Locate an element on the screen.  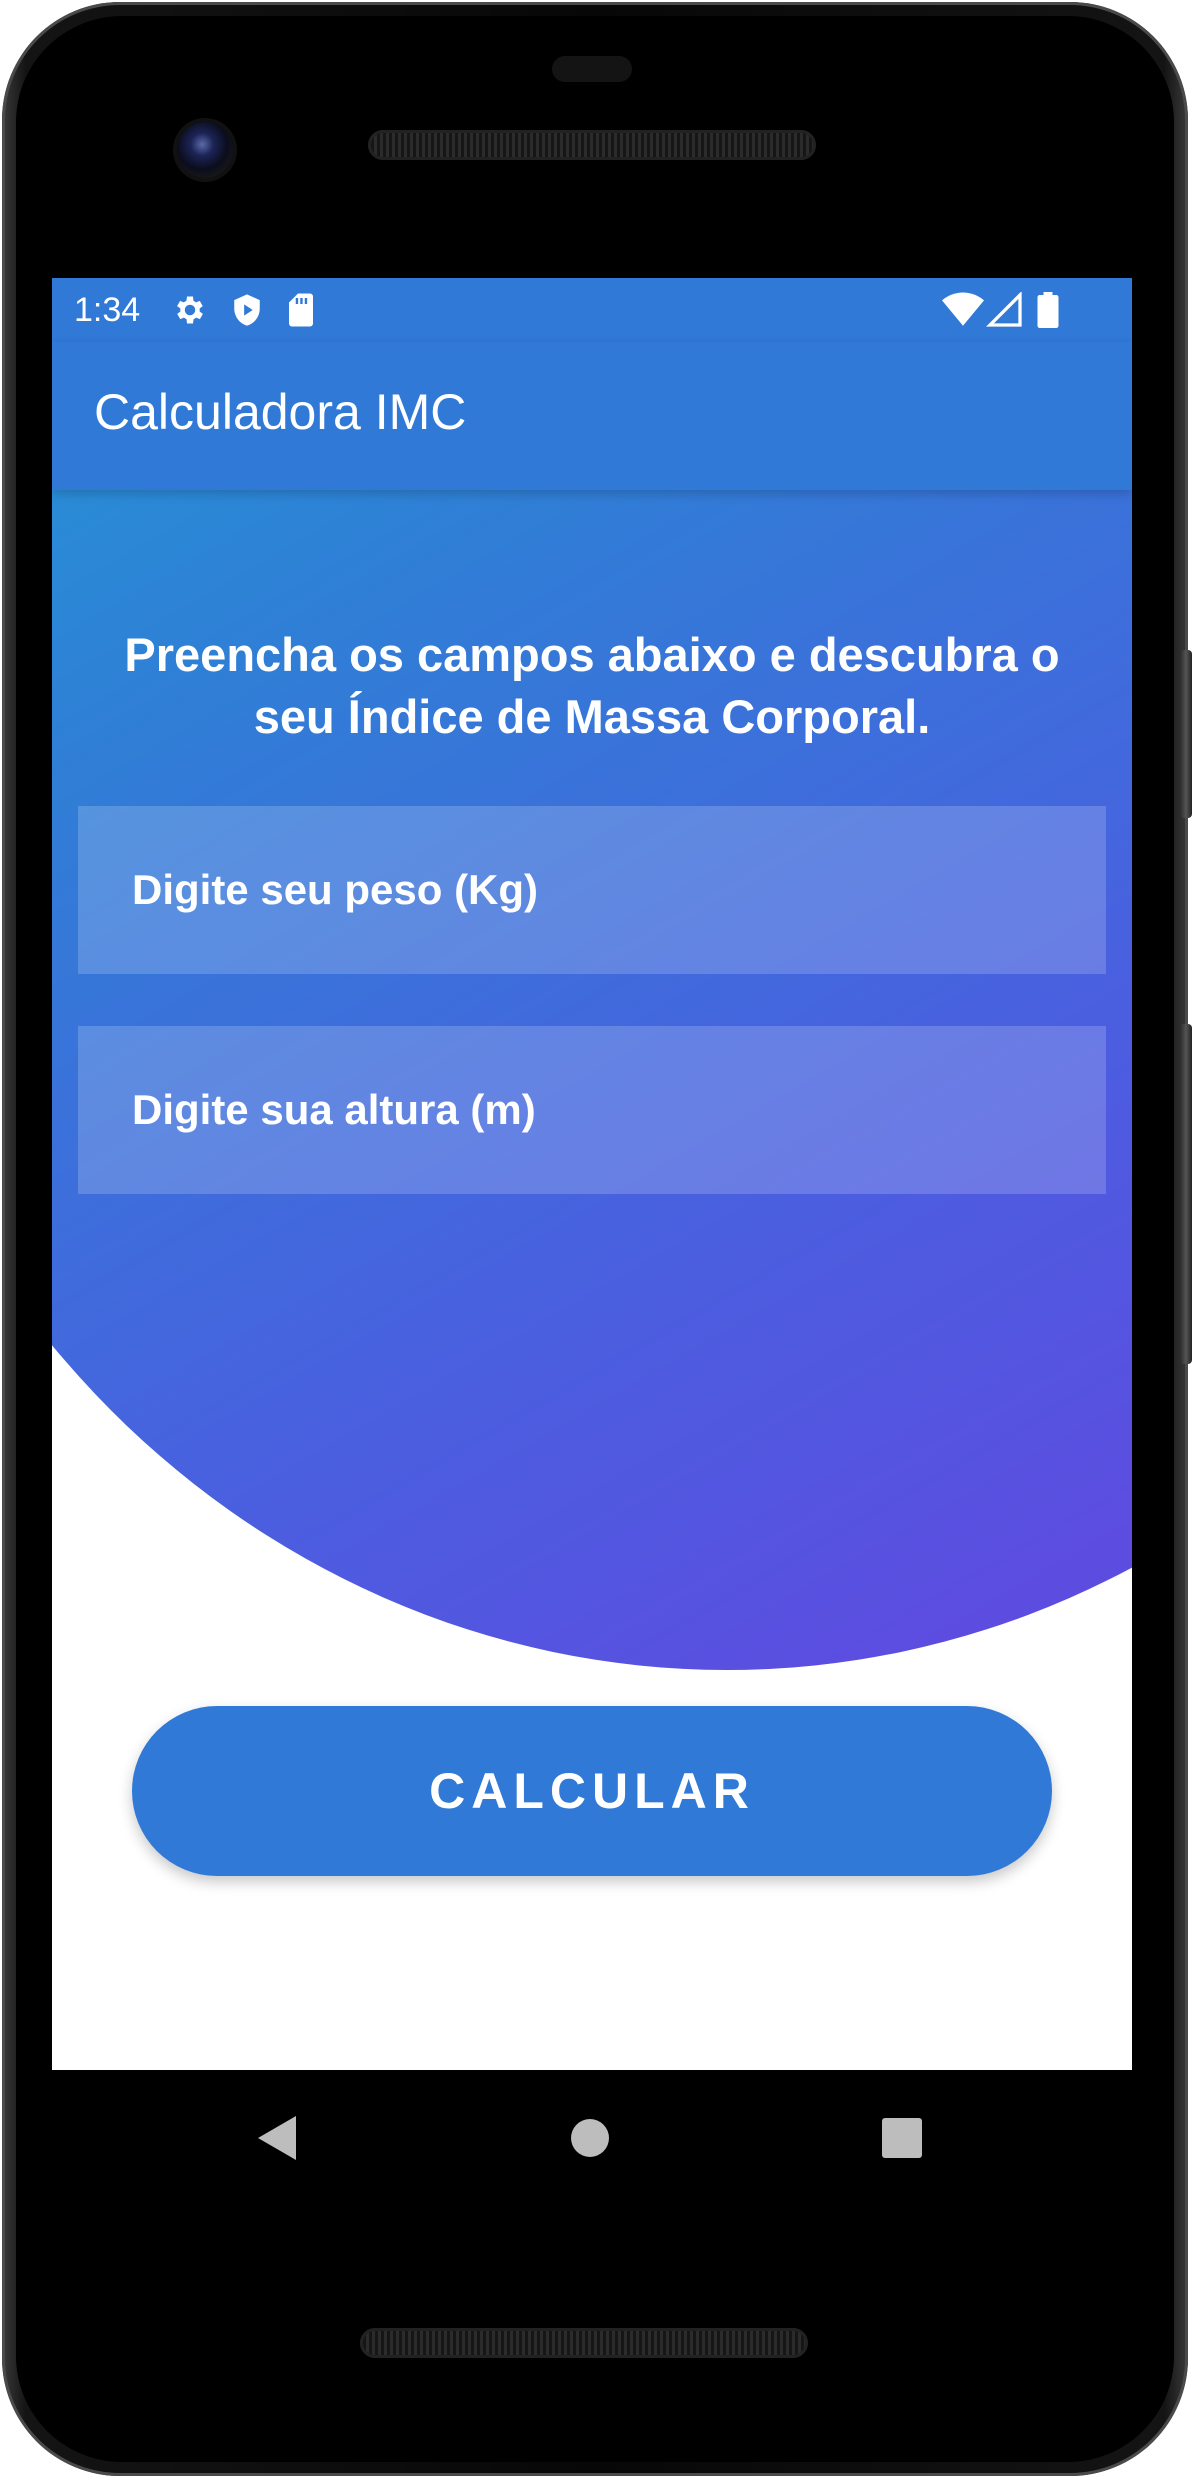
gear-icon is located at coordinates (190, 310).